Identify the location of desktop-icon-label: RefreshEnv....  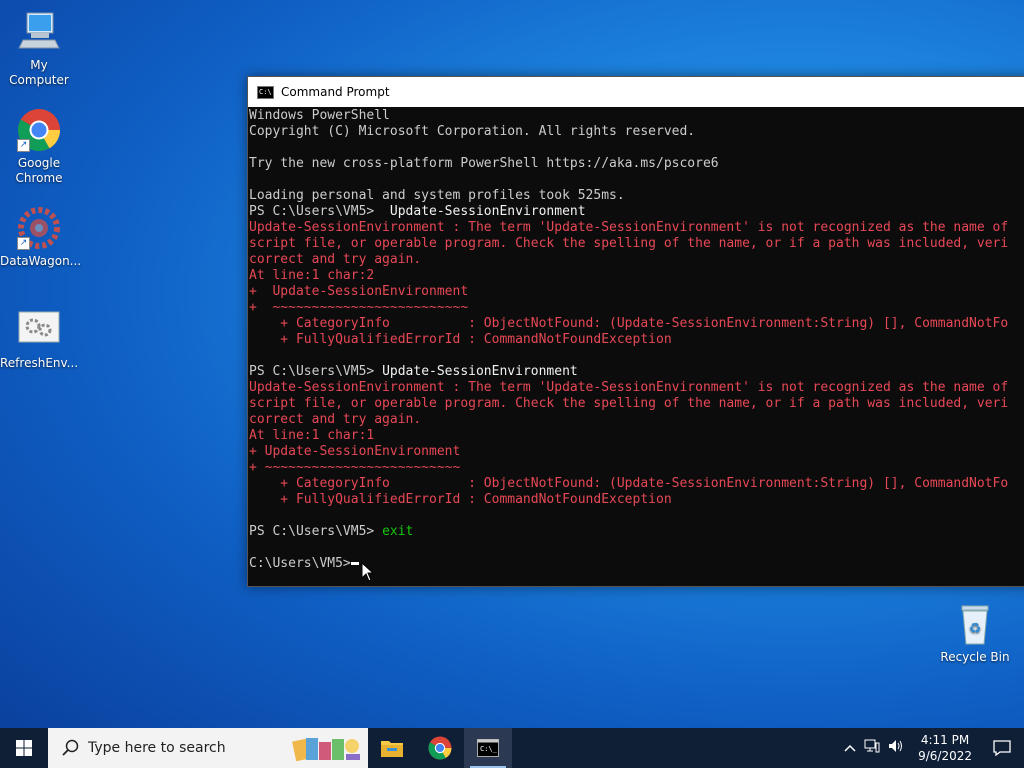
(39, 363).